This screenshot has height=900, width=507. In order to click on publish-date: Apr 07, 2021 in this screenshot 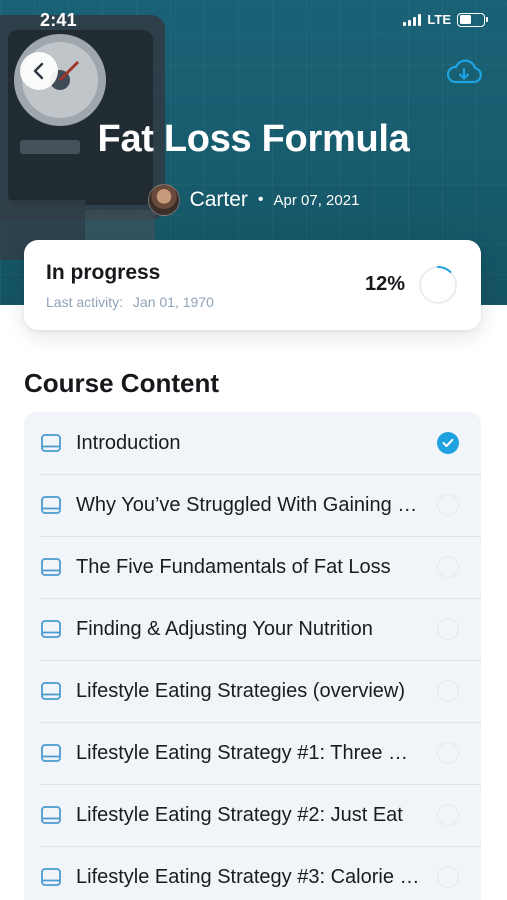, I will do `click(316, 200)`.